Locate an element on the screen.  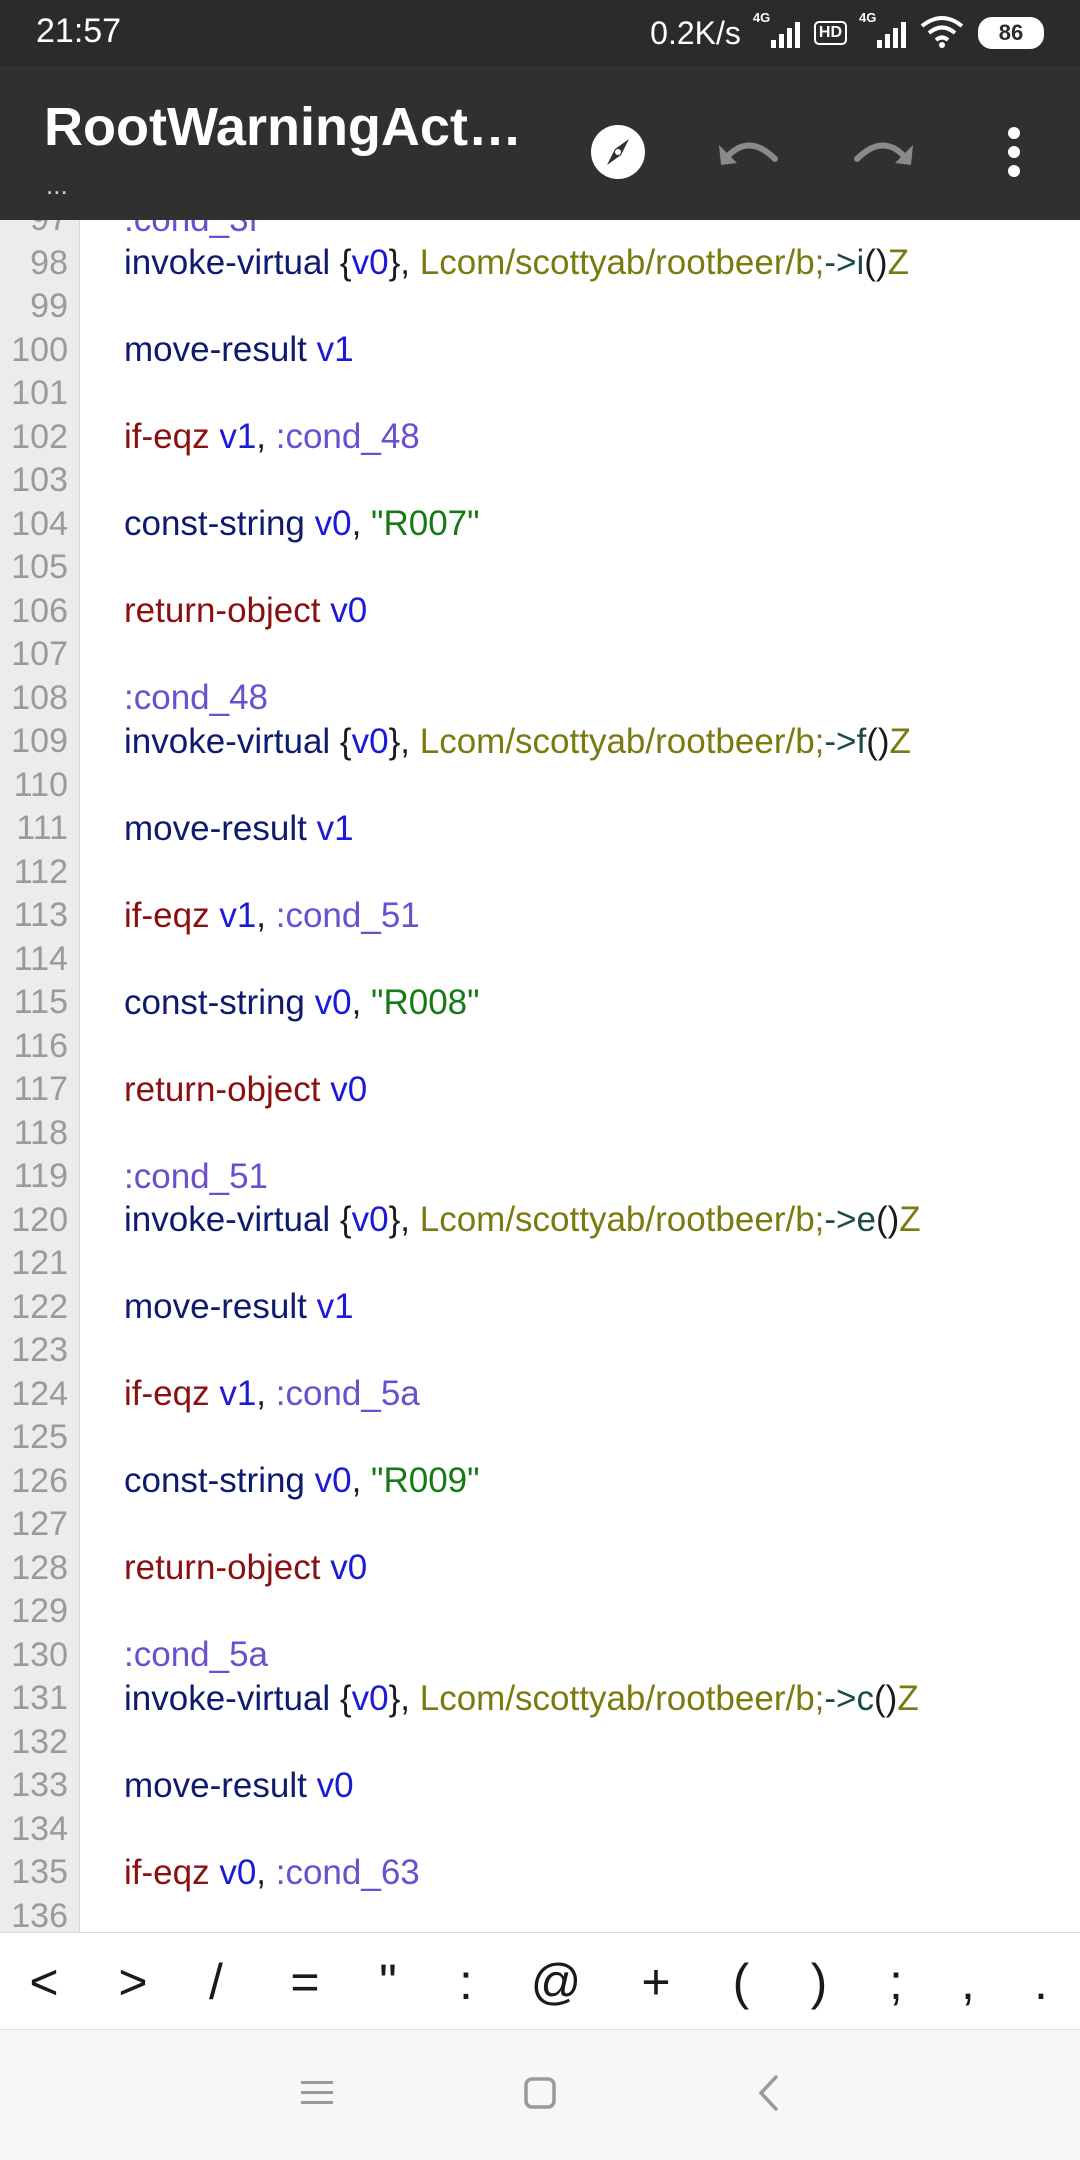
symbol-key: ( is located at coordinates (741, 1982).